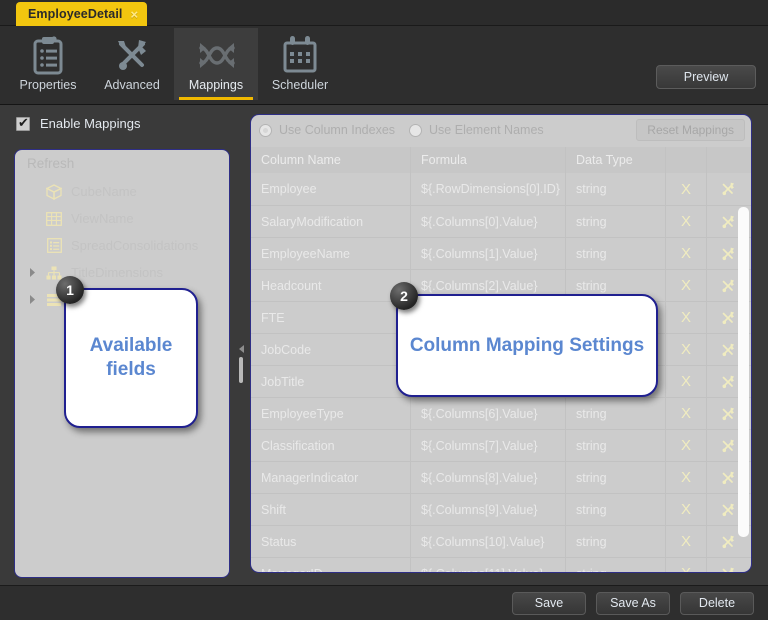 The height and width of the screenshot is (620, 768). What do you see at coordinates (706, 77) in the screenshot?
I see `preview-button: Preview` at bounding box center [706, 77].